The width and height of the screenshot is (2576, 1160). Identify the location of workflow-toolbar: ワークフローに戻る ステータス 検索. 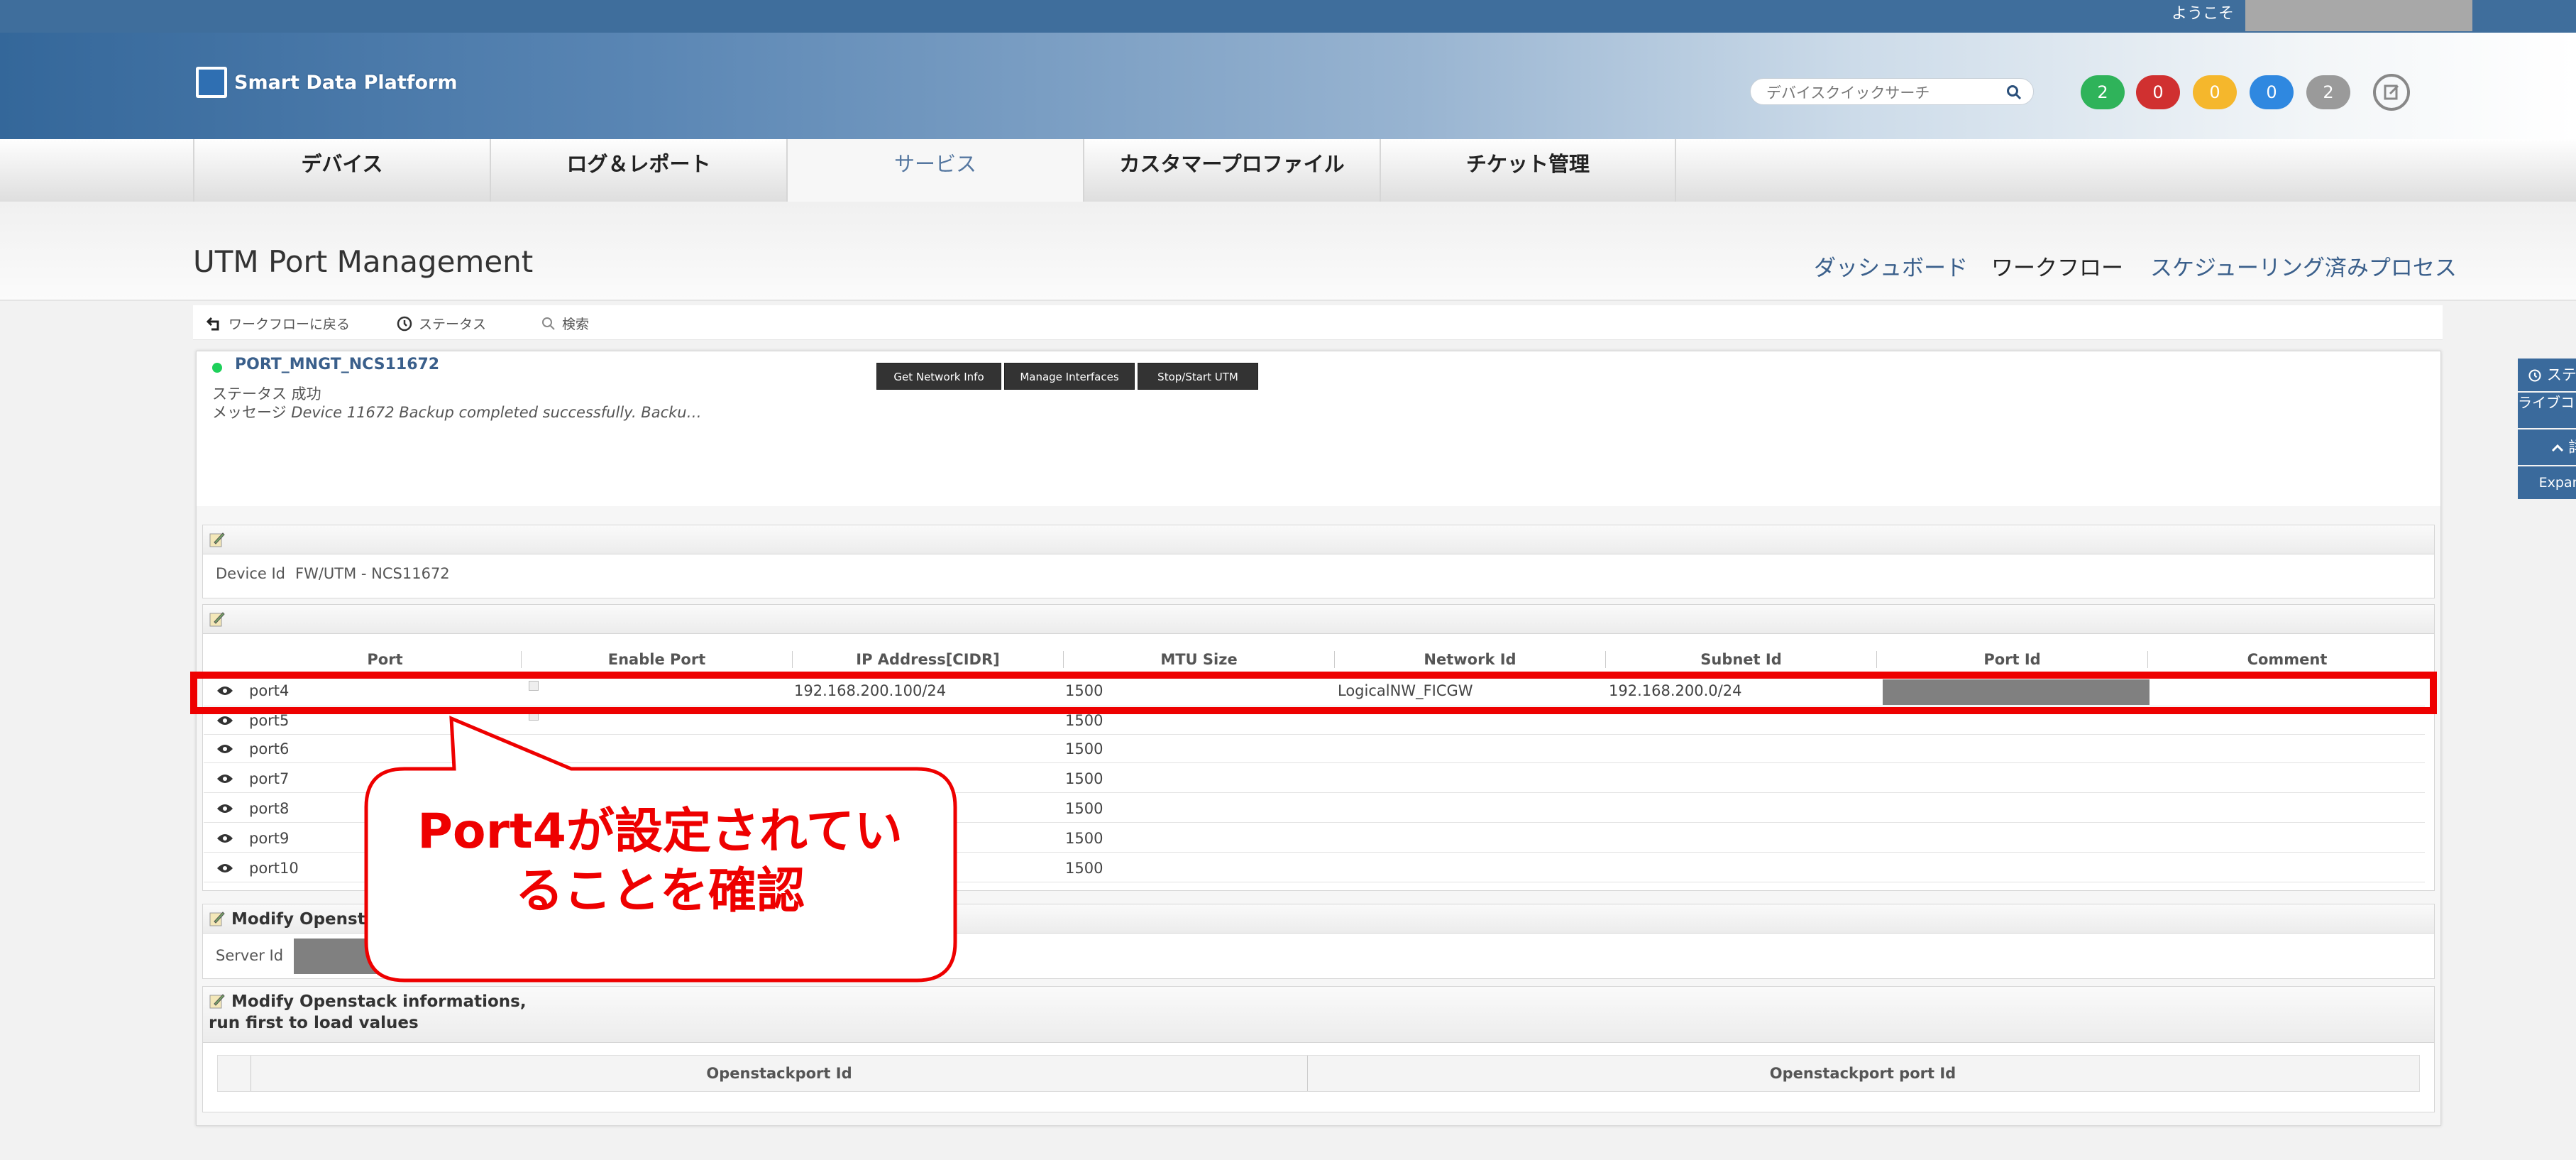
(1318, 322).